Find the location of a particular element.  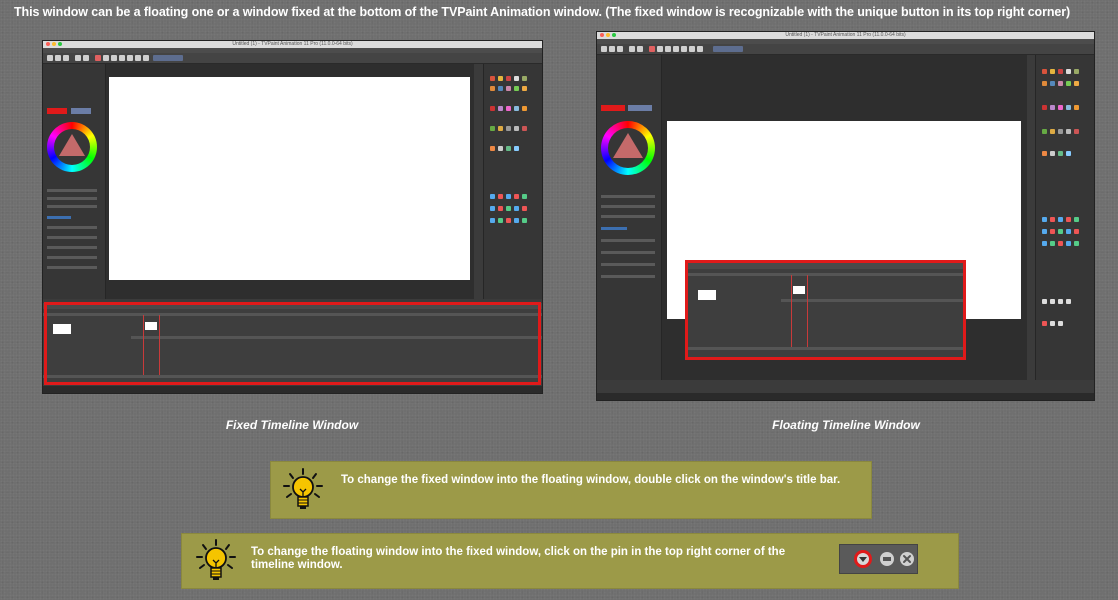

drawing-canvas is located at coordinates (289, 178).